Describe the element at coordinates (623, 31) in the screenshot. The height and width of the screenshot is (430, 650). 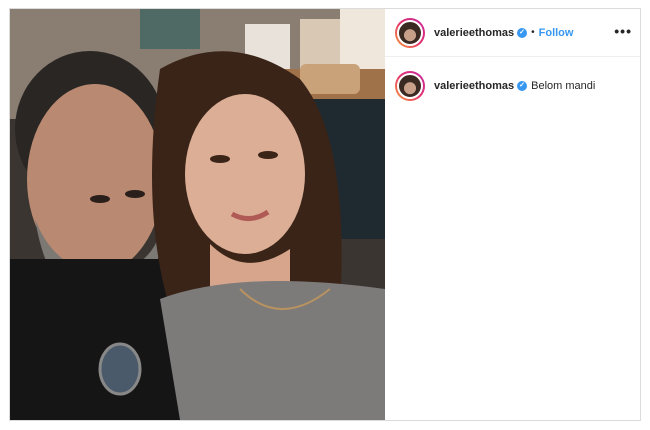
I see `more-options-icon: •••` at that location.